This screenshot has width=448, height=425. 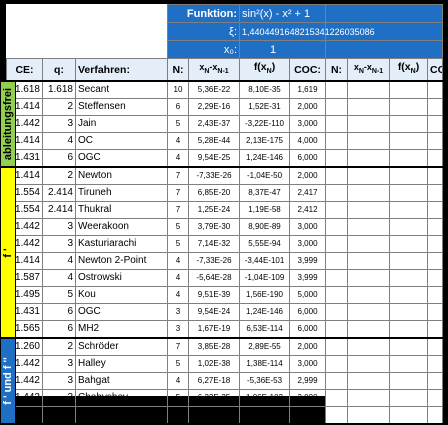 What do you see at coordinates (59, 295) in the screenshot?
I see `q-cell: 5` at bounding box center [59, 295].